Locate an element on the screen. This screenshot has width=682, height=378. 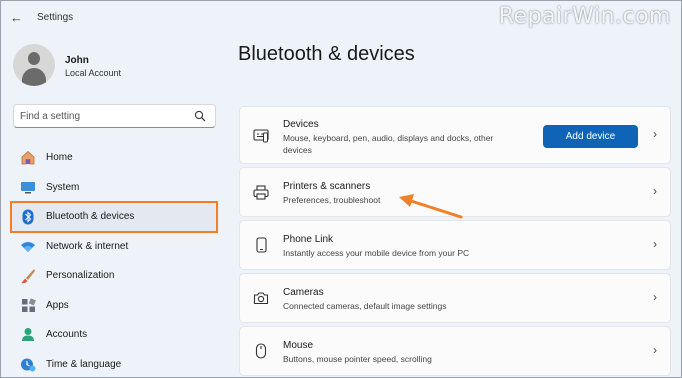
sidebar-item-label: Bluetooth & devices is located at coordinates (90, 217).